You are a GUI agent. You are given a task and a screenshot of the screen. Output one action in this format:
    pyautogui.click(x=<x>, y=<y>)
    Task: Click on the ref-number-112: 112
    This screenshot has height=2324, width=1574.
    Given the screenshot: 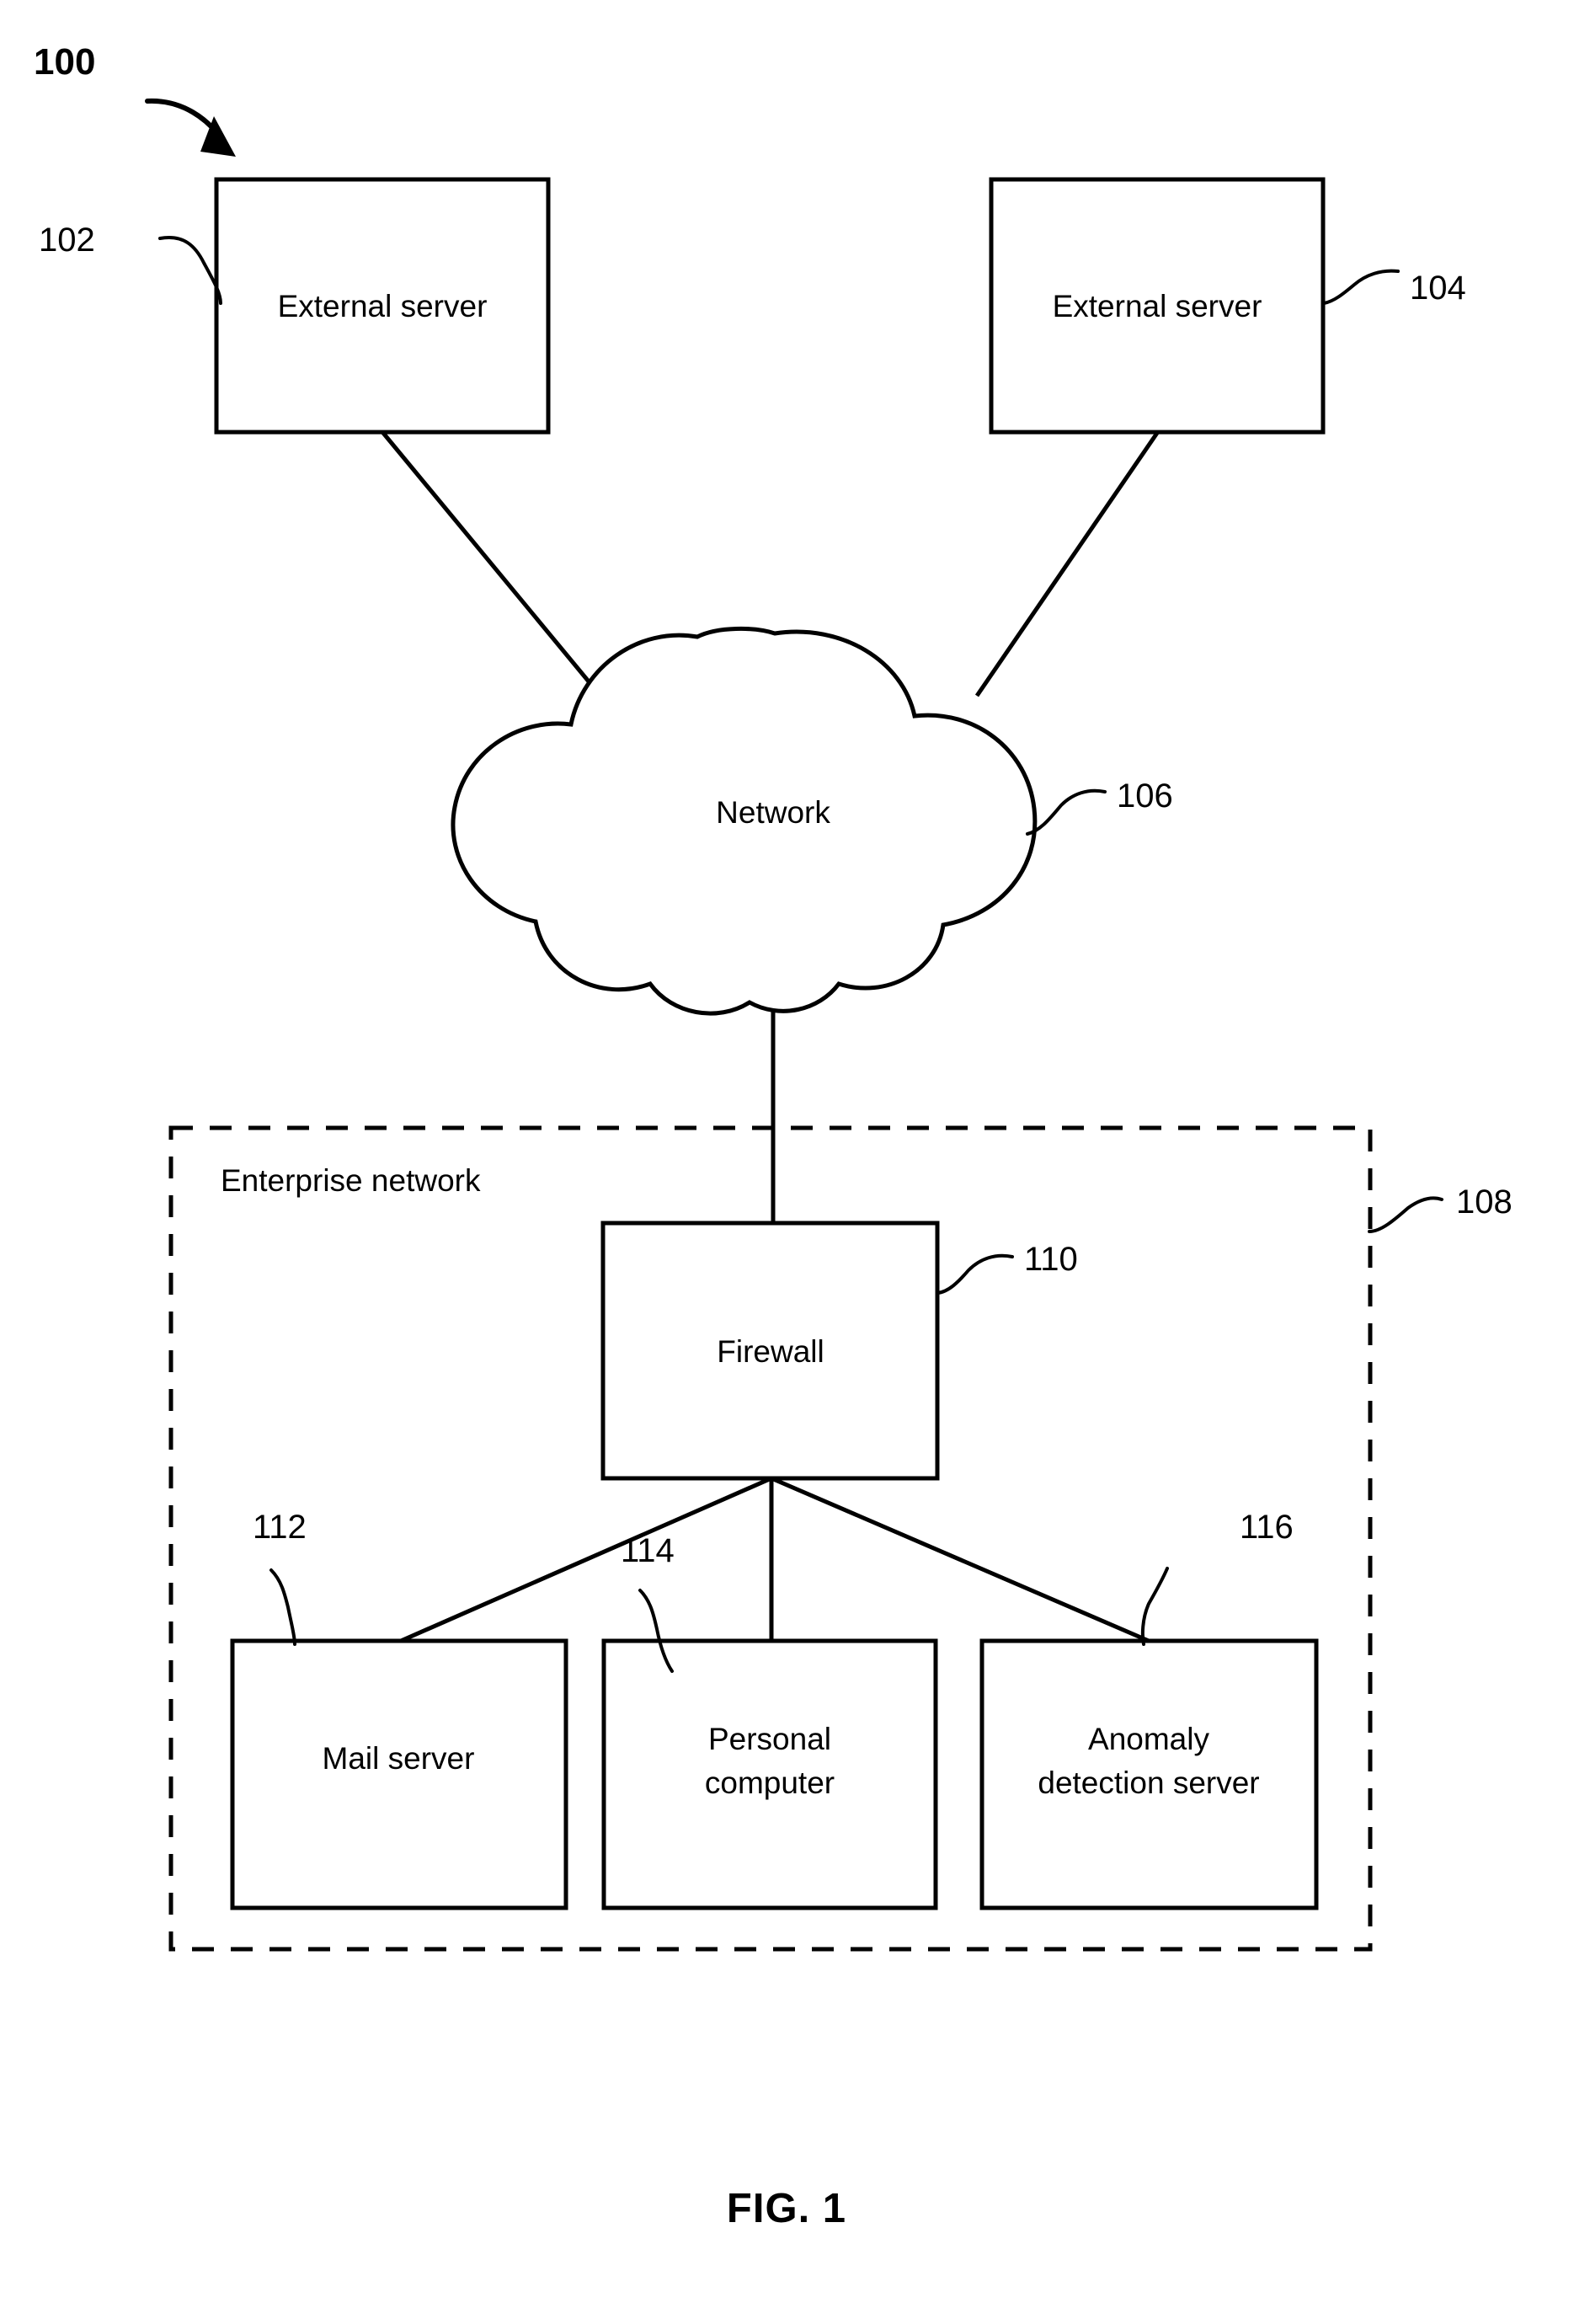 What is the action you would take?
    pyautogui.click(x=280, y=1527)
    